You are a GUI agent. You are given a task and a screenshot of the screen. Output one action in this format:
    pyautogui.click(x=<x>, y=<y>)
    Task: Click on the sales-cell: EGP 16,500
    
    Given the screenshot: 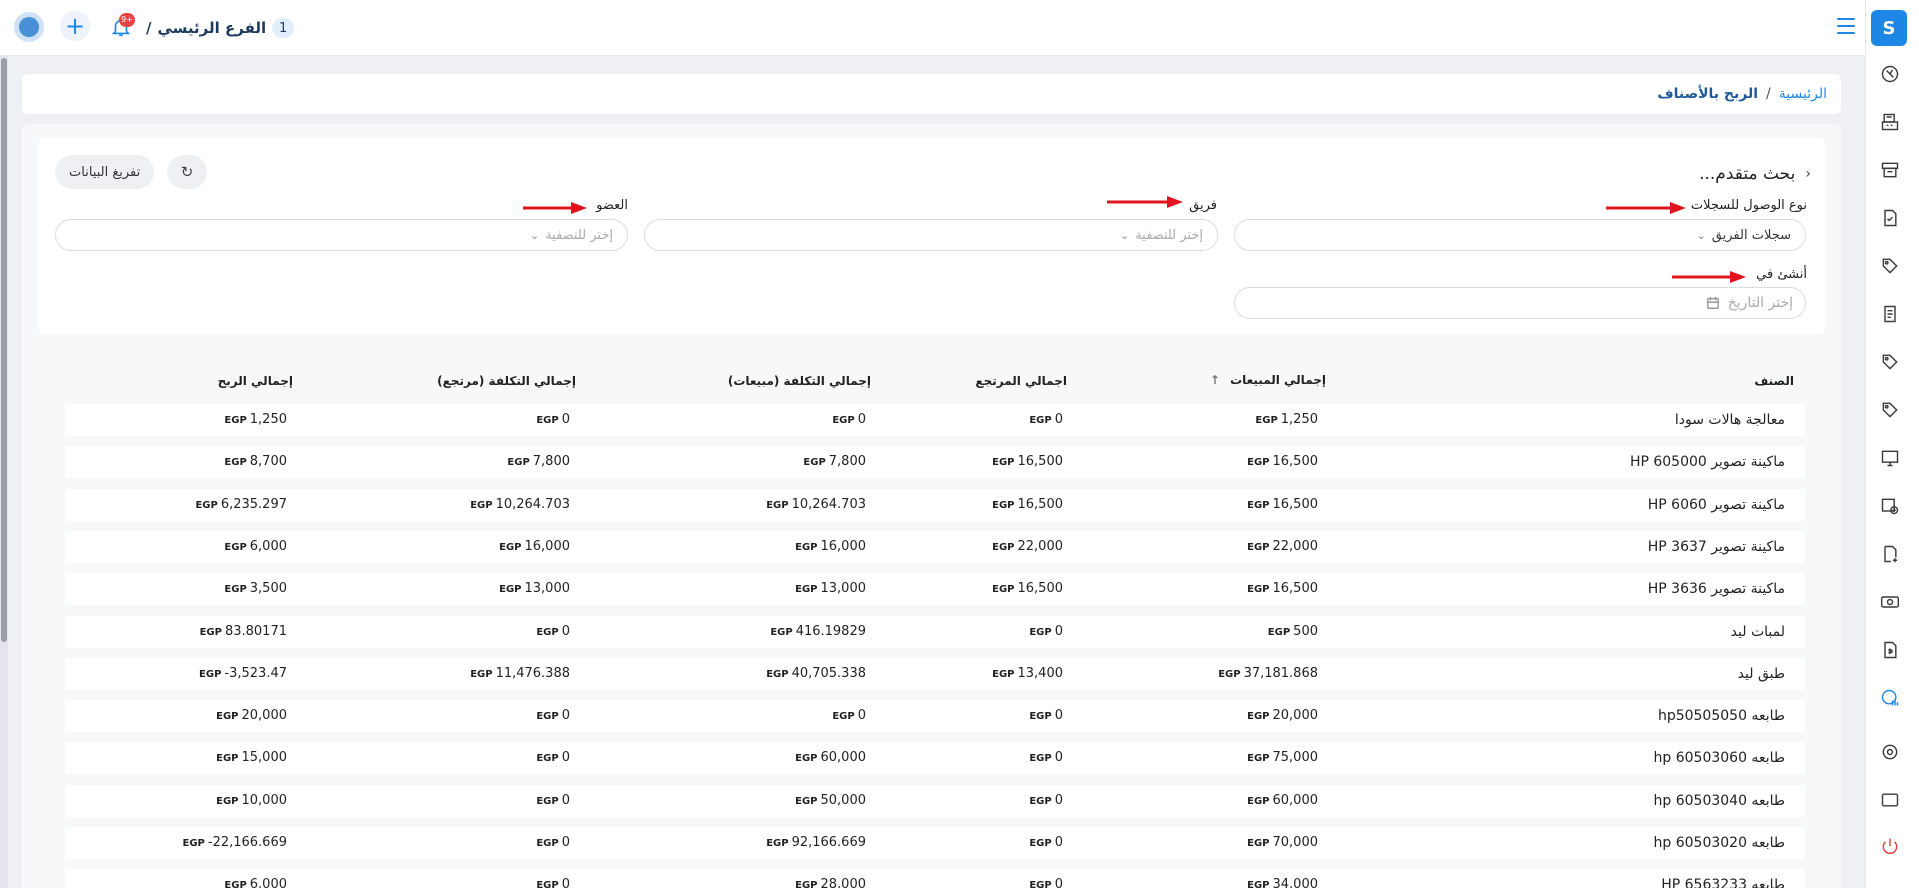 What is the action you would take?
    pyautogui.click(x=1282, y=462)
    